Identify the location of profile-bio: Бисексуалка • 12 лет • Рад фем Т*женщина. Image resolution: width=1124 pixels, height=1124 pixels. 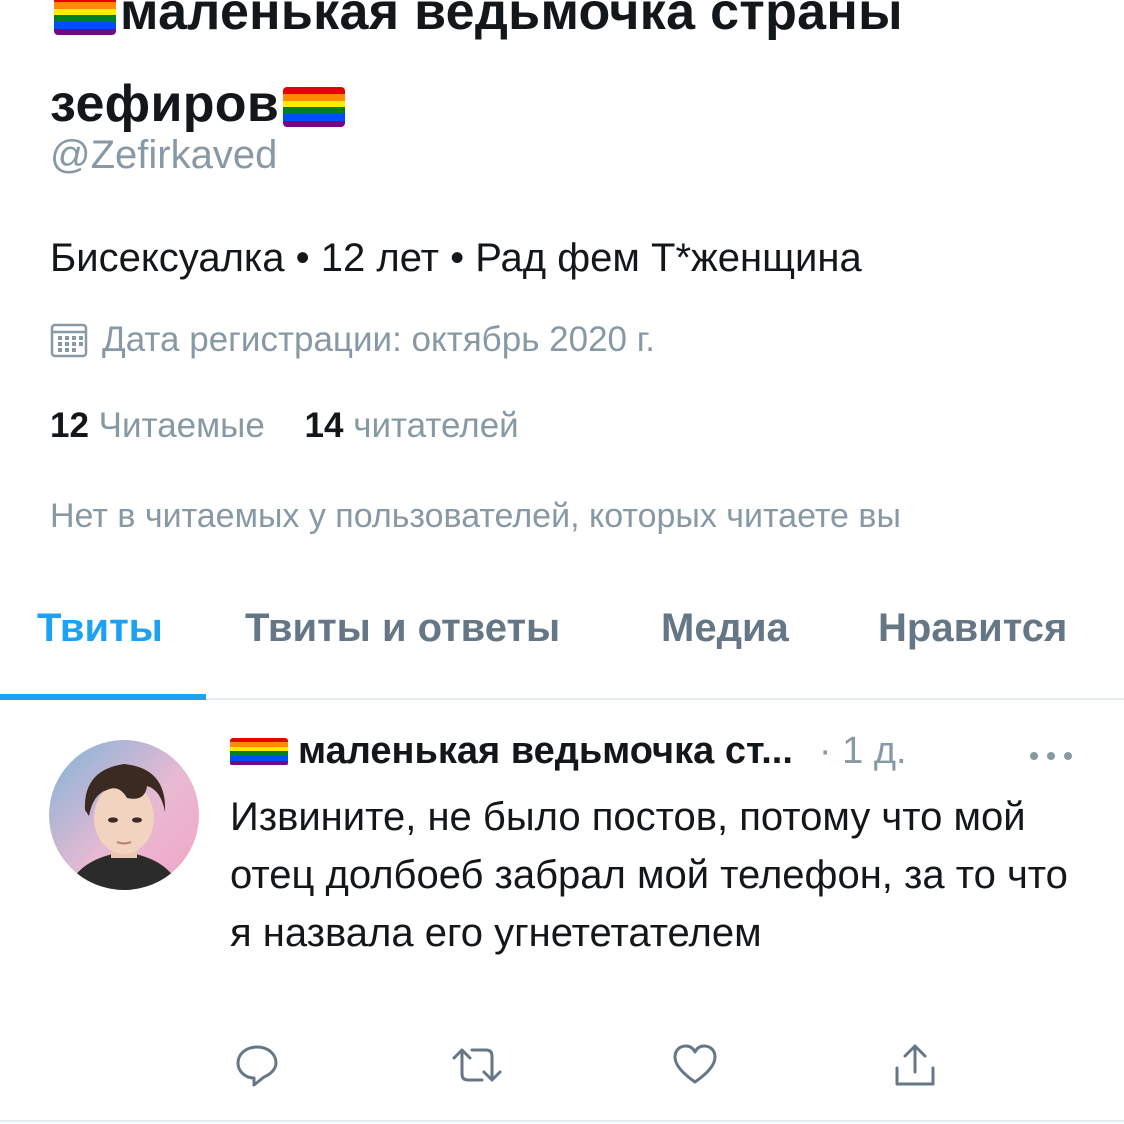
(456, 258).